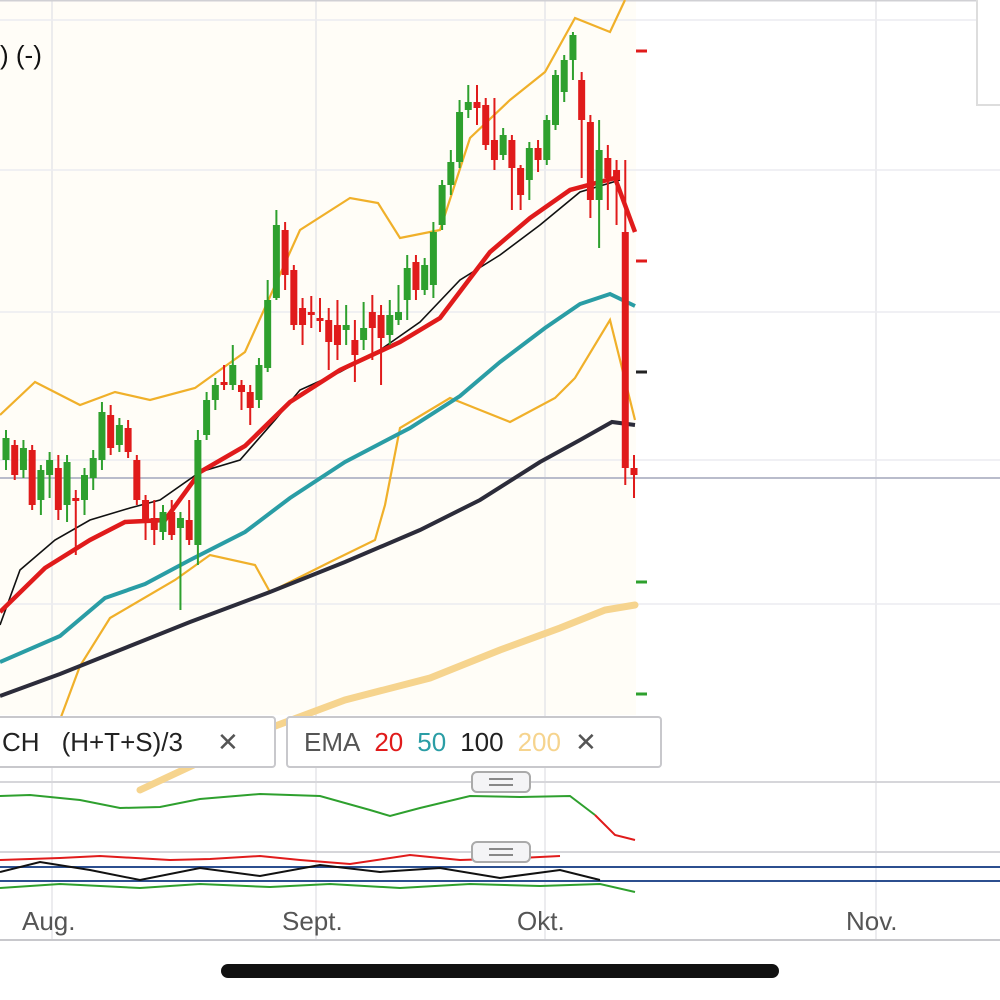 The height and width of the screenshot is (1000, 1000). What do you see at coordinates (988, 53) in the screenshot?
I see `corner-panel` at bounding box center [988, 53].